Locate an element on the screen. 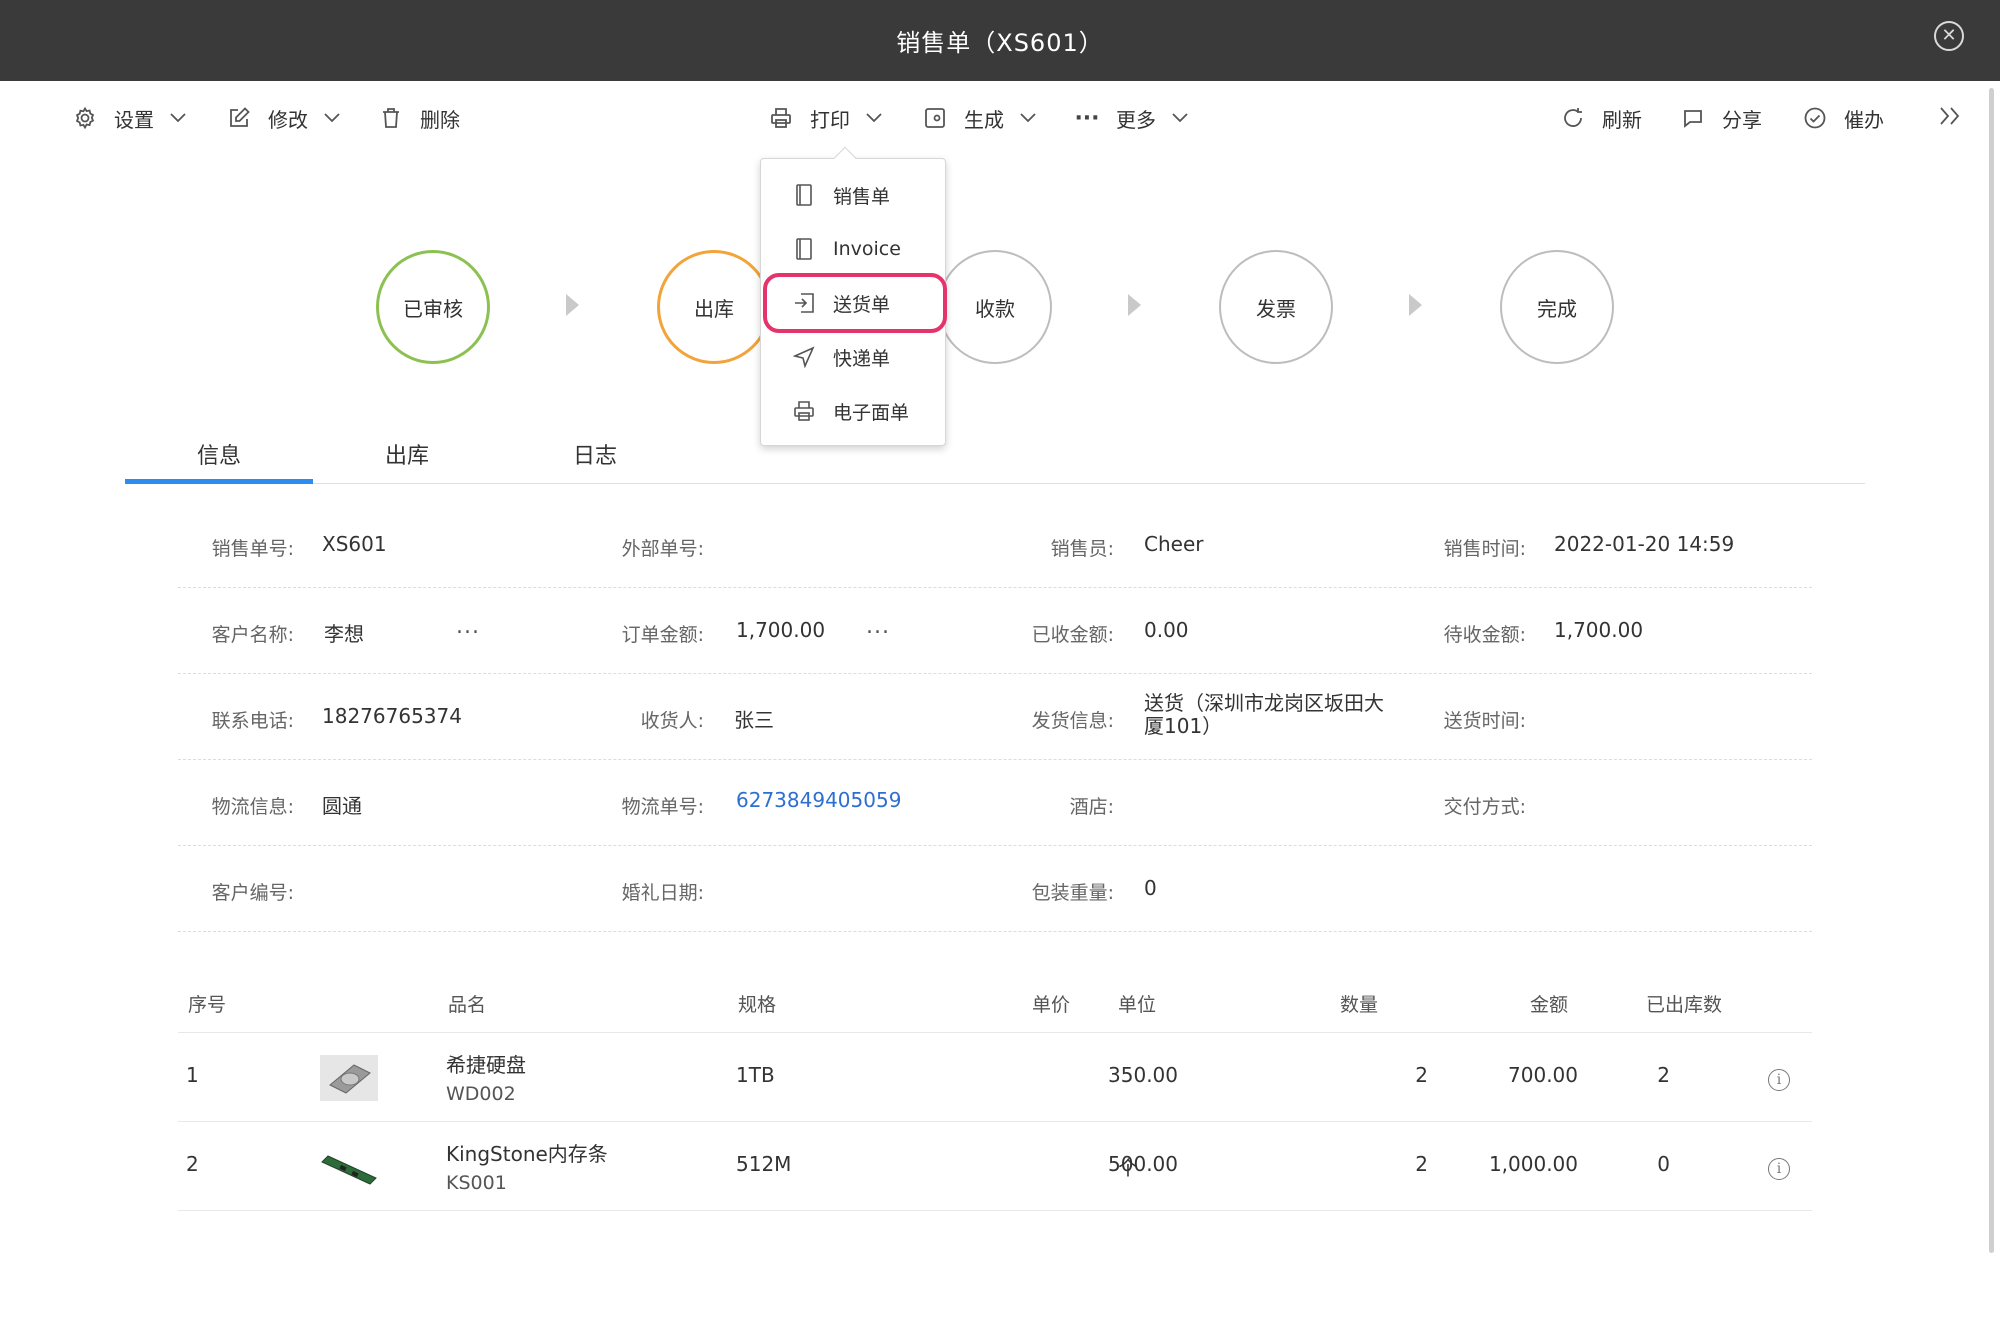  ellipsis-icon: ··· is located at coordinates (1087, 118).